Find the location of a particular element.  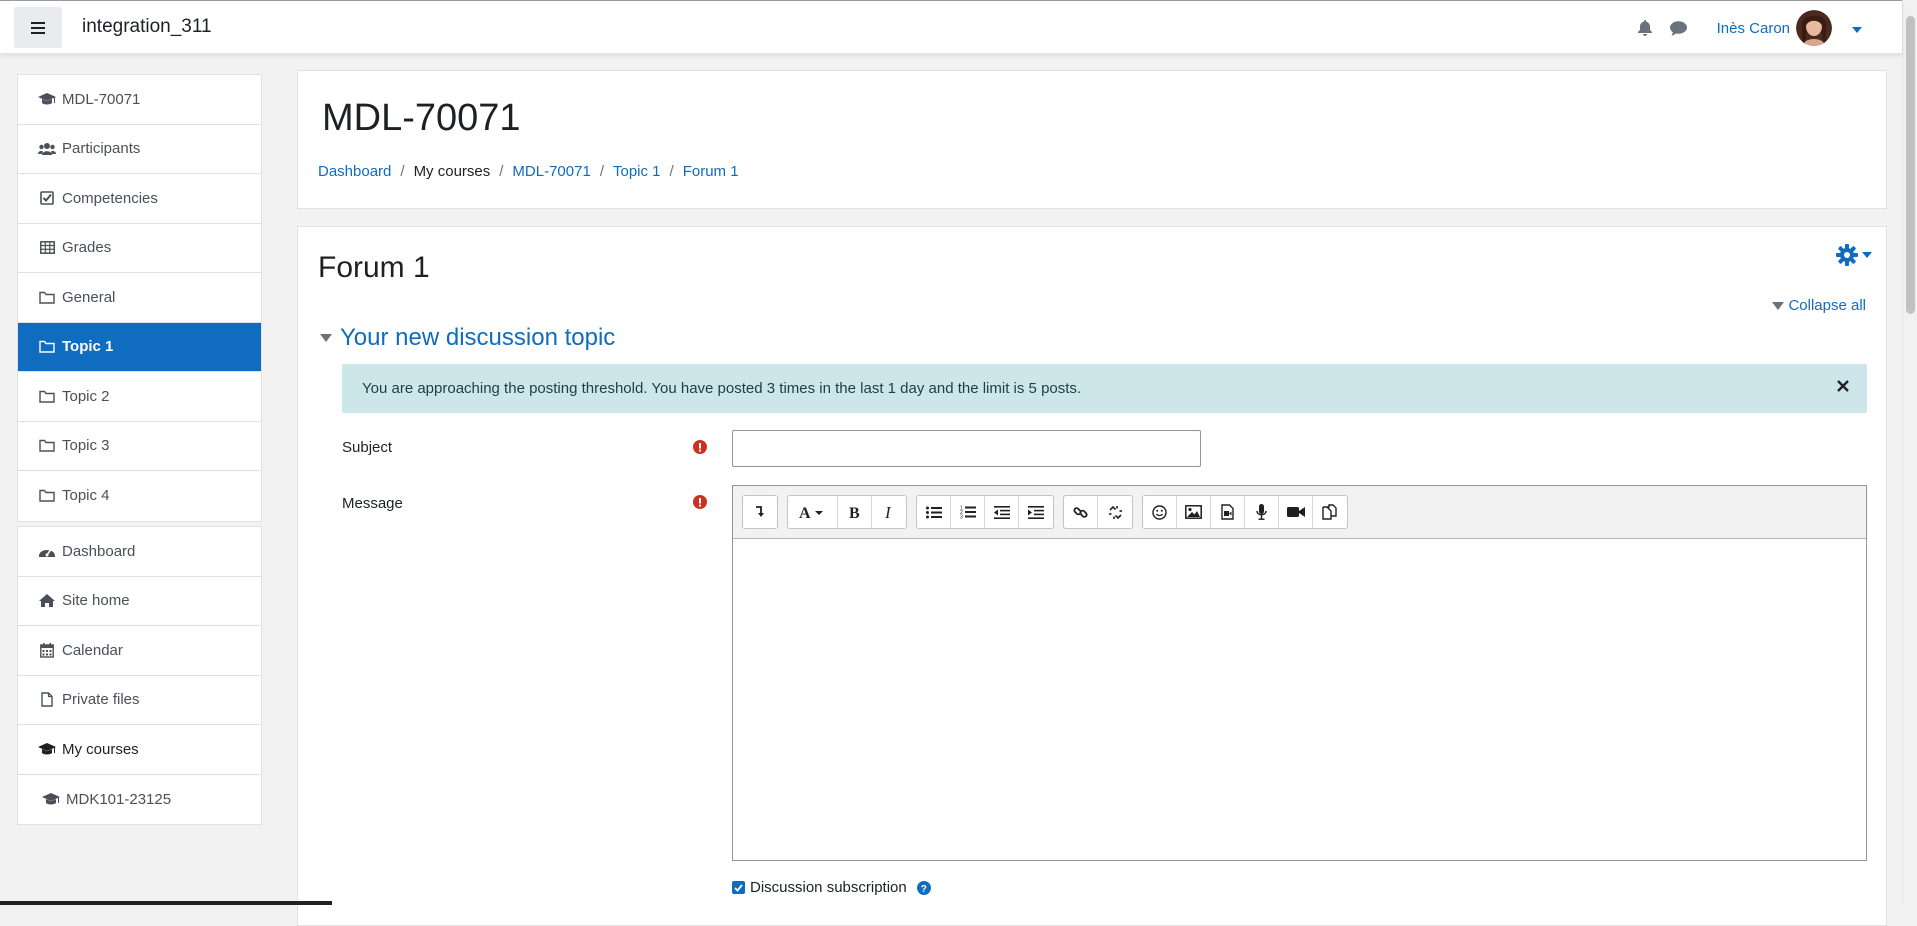

sidebar-item-topic-2: Topic 2 is located at coordinates (139, 397).